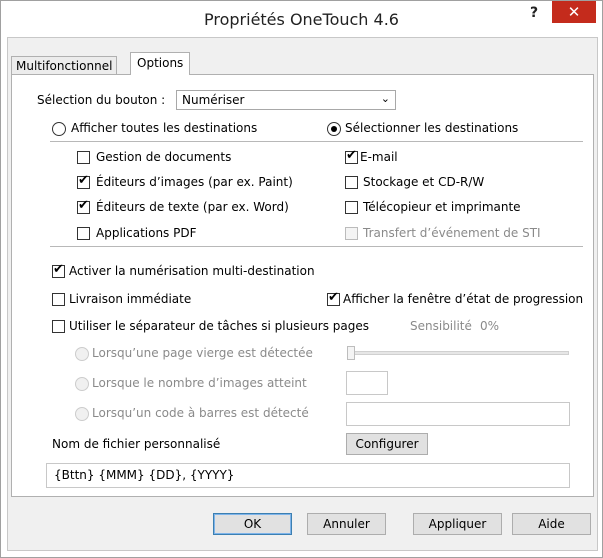  Describe the element at coordinates (82, 354) in the screenshot. I see `blank-page-radio` at that location.